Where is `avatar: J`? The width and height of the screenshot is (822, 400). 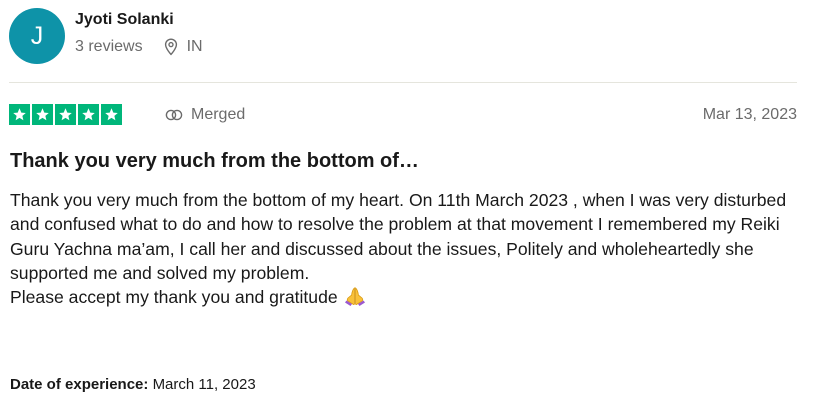 avatar: J is located at coordinates (37, 36).